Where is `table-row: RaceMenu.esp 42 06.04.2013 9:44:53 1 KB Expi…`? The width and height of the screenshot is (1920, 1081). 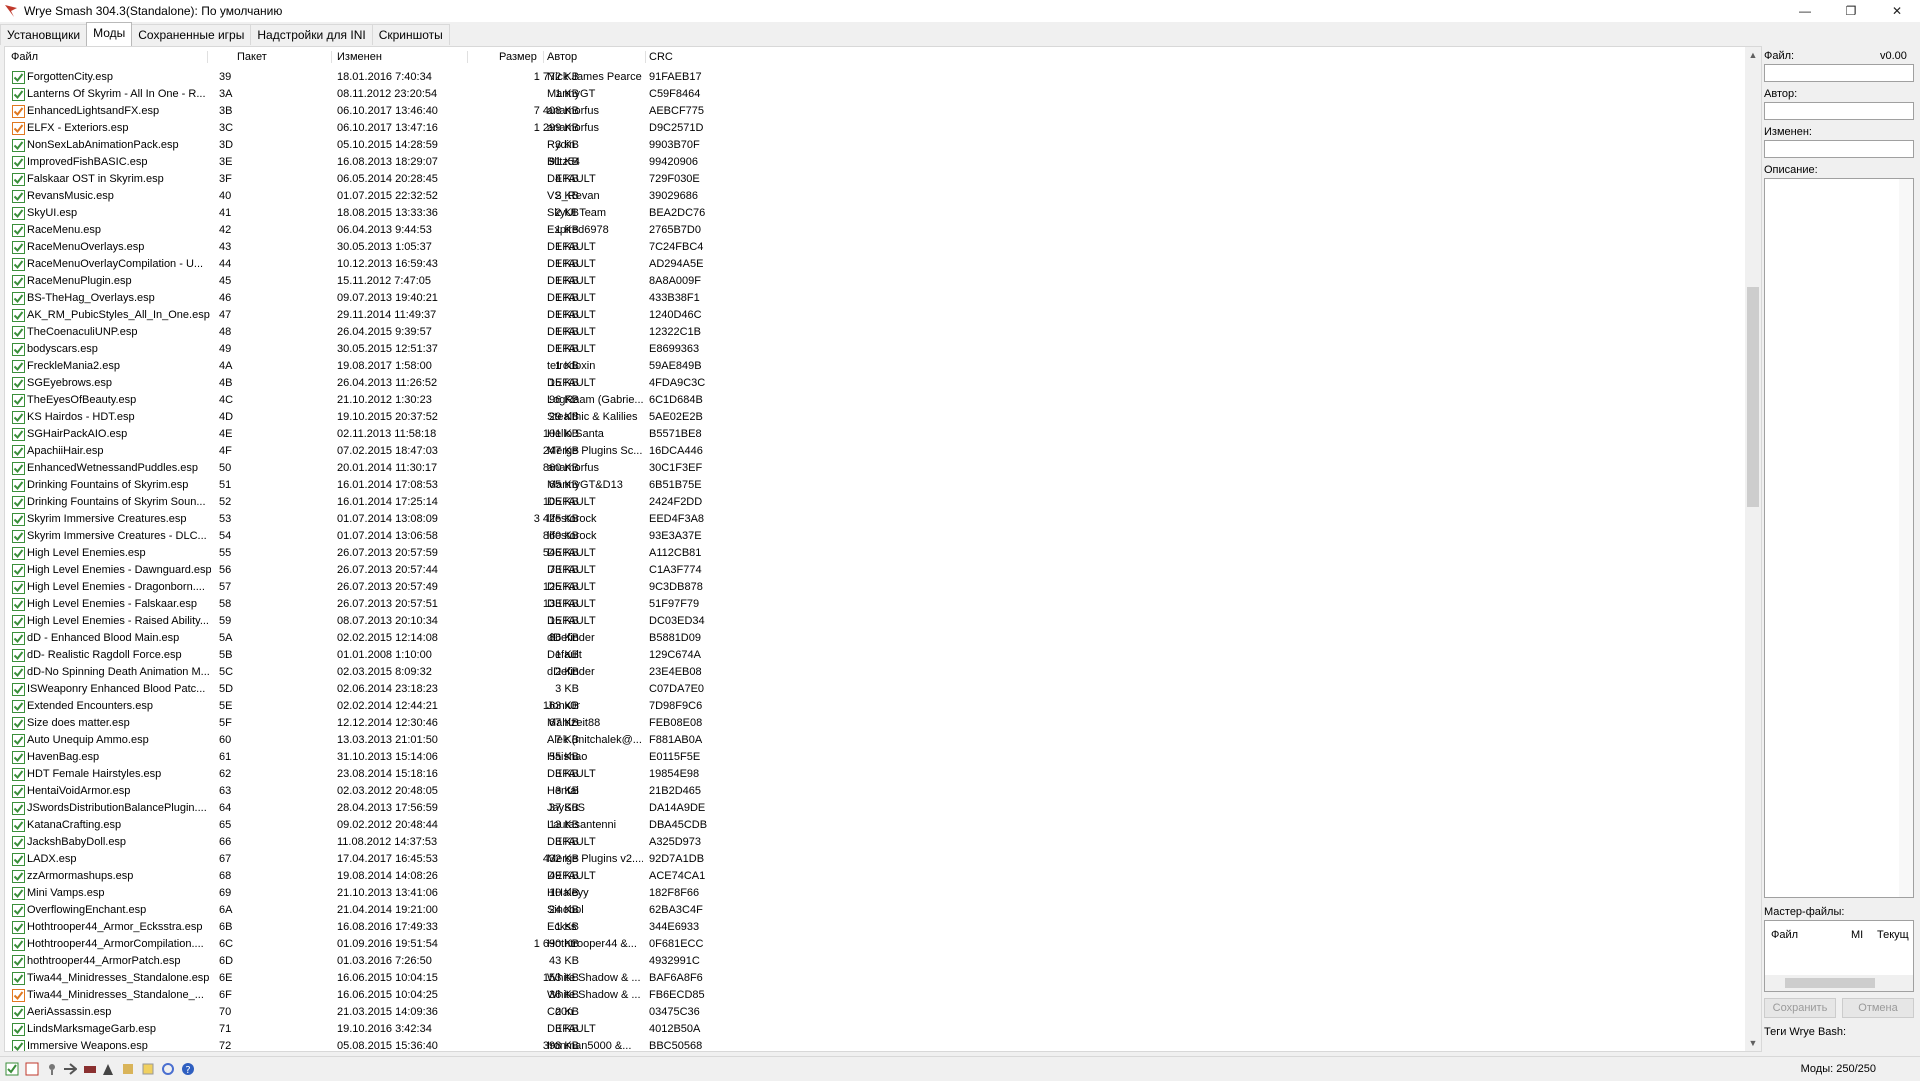
table-row: RaceMenu.esp 42 06.04.2013 9:44:53 1 KB Expi… is located at coordinates (875, 230).